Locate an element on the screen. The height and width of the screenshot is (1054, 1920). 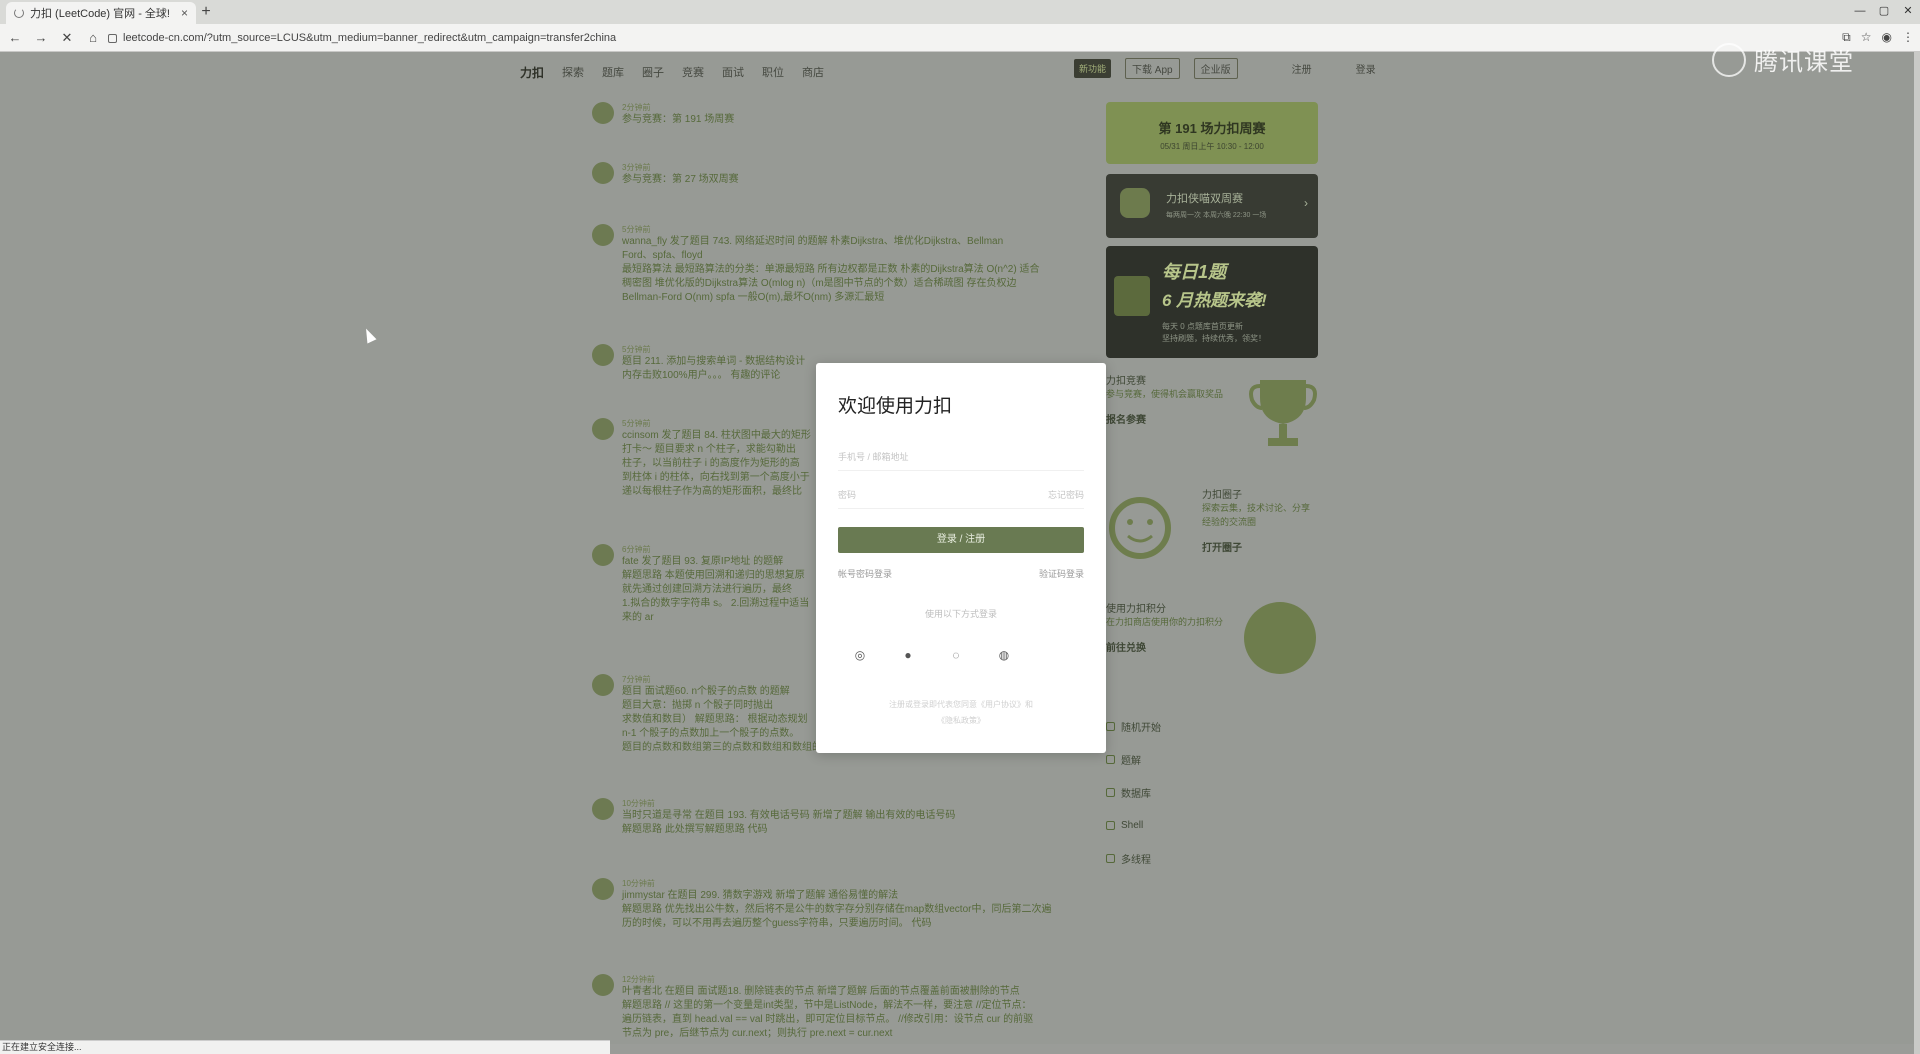
minimize-button: — is located at coordinates (1860, 11).